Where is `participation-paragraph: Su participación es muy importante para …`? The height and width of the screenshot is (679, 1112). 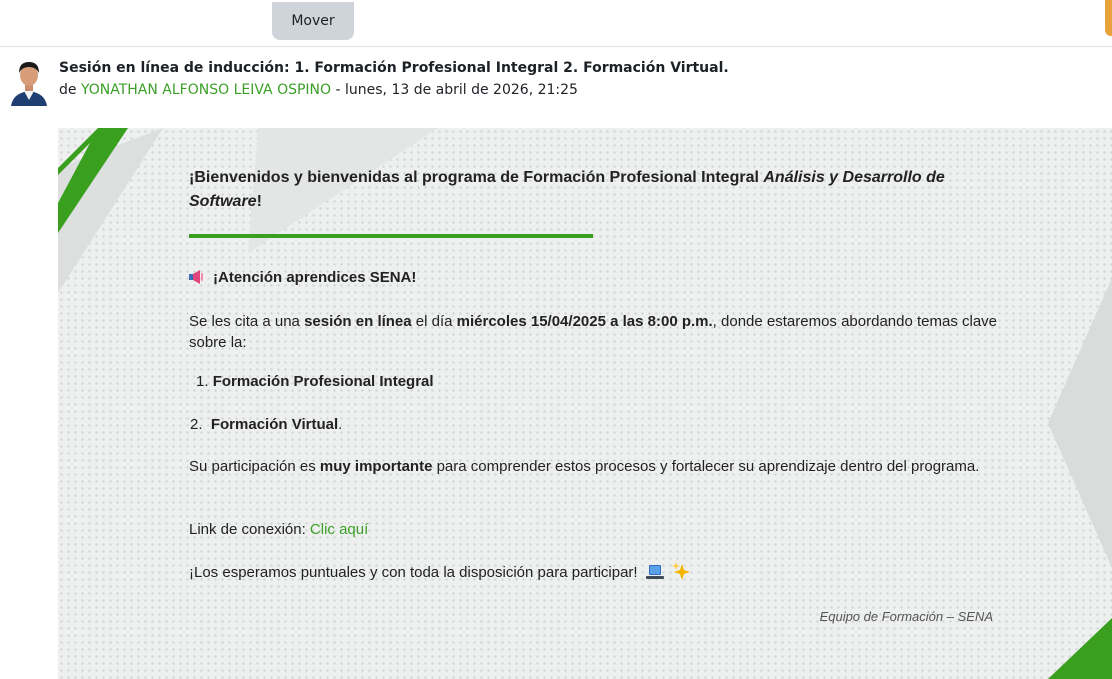
participation-paragraph: Su participación es muy importante para … is located at coordinates (594, 466).